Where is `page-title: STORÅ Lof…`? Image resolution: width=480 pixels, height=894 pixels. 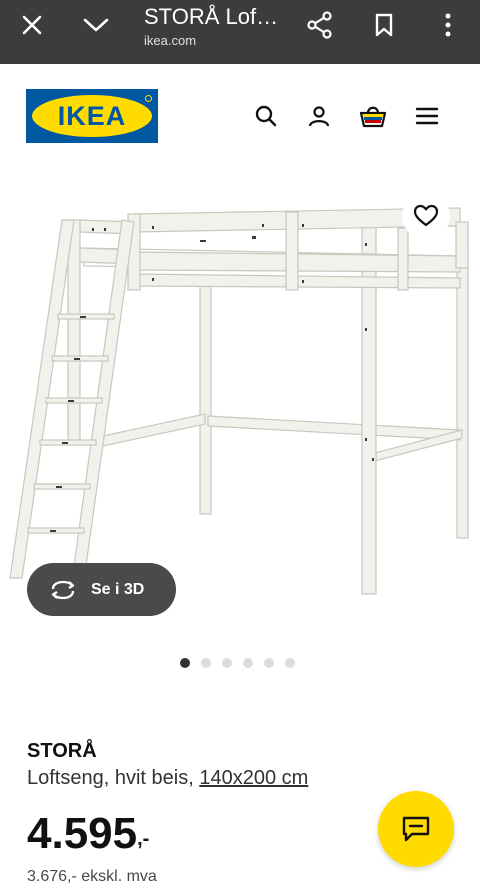 page-title: STORÅ Lof… is located at coordinates (211, 16).